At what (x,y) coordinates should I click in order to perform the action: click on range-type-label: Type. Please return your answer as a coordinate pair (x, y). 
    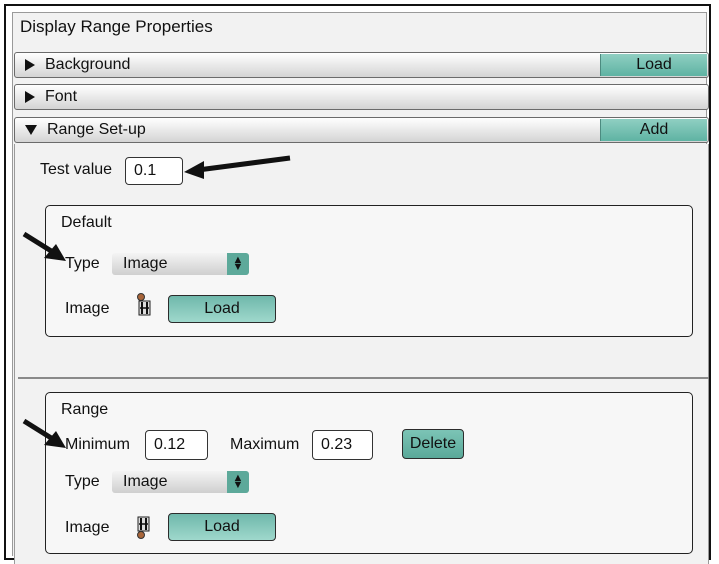
    Looking at the image, I should click on (82, 481).